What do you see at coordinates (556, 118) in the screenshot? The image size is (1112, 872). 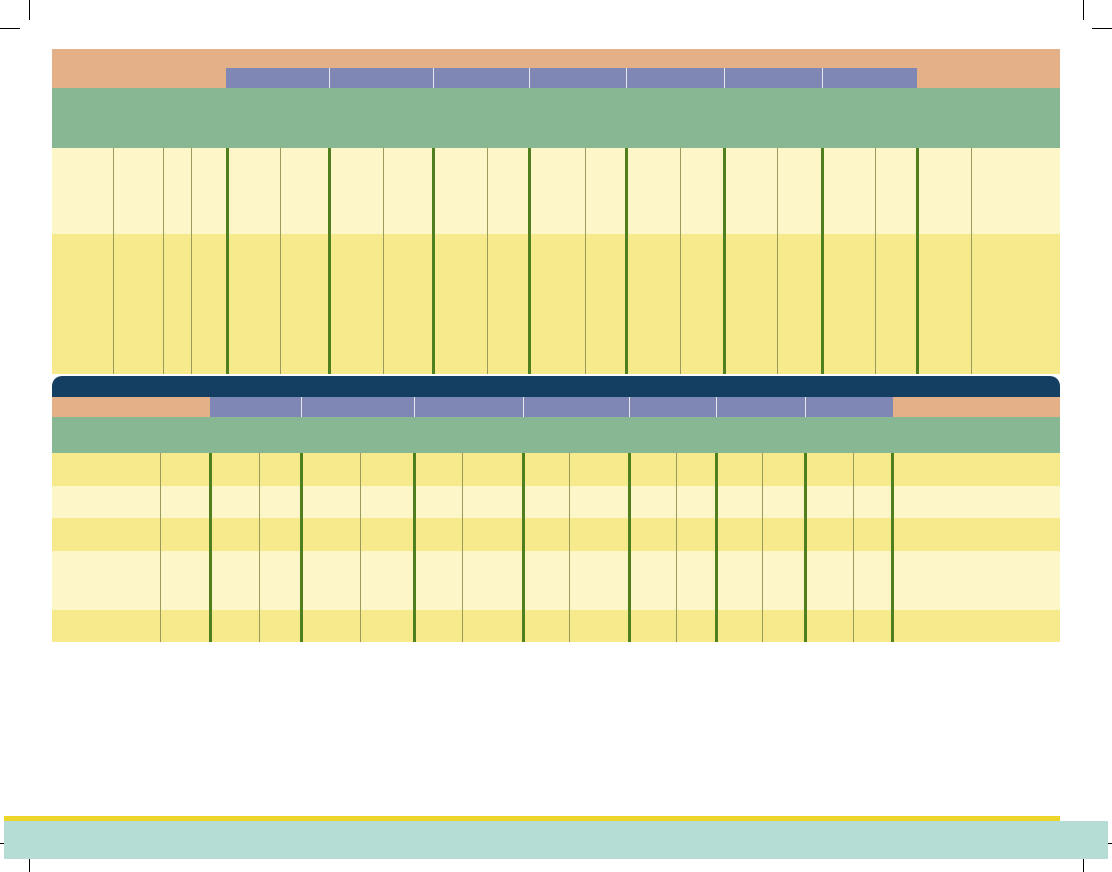 I see `table-1-title-band` at bounding box center [556, 118].